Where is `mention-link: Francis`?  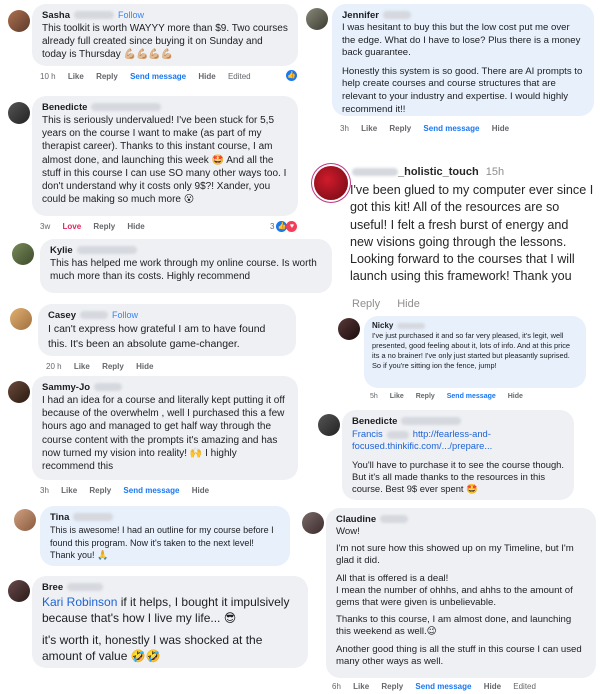 mention-link: Francis is located at coordinates (367, 433).